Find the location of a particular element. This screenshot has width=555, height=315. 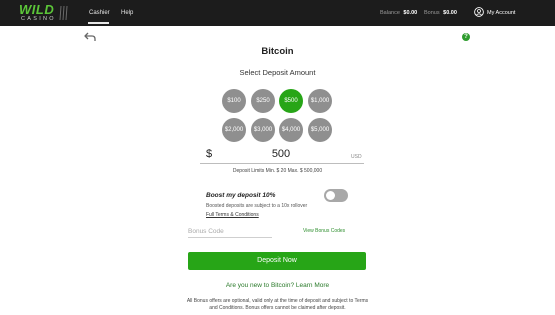

boost-toggle is located at coordinates (336, 195).